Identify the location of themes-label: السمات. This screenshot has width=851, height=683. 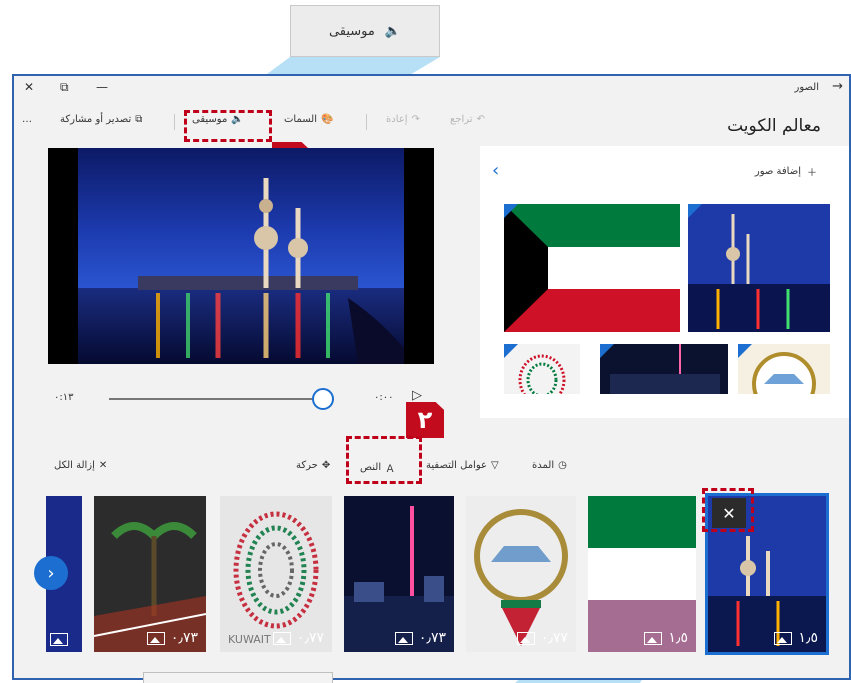
(300, 119).